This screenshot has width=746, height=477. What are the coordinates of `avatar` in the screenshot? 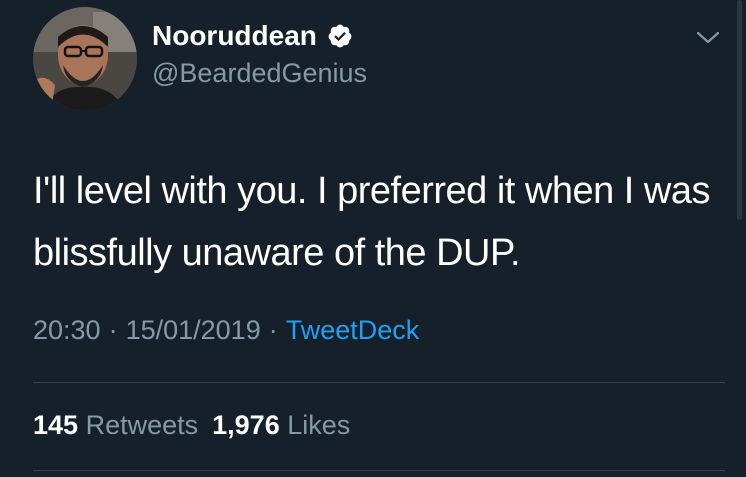 It's located at (85, 59).